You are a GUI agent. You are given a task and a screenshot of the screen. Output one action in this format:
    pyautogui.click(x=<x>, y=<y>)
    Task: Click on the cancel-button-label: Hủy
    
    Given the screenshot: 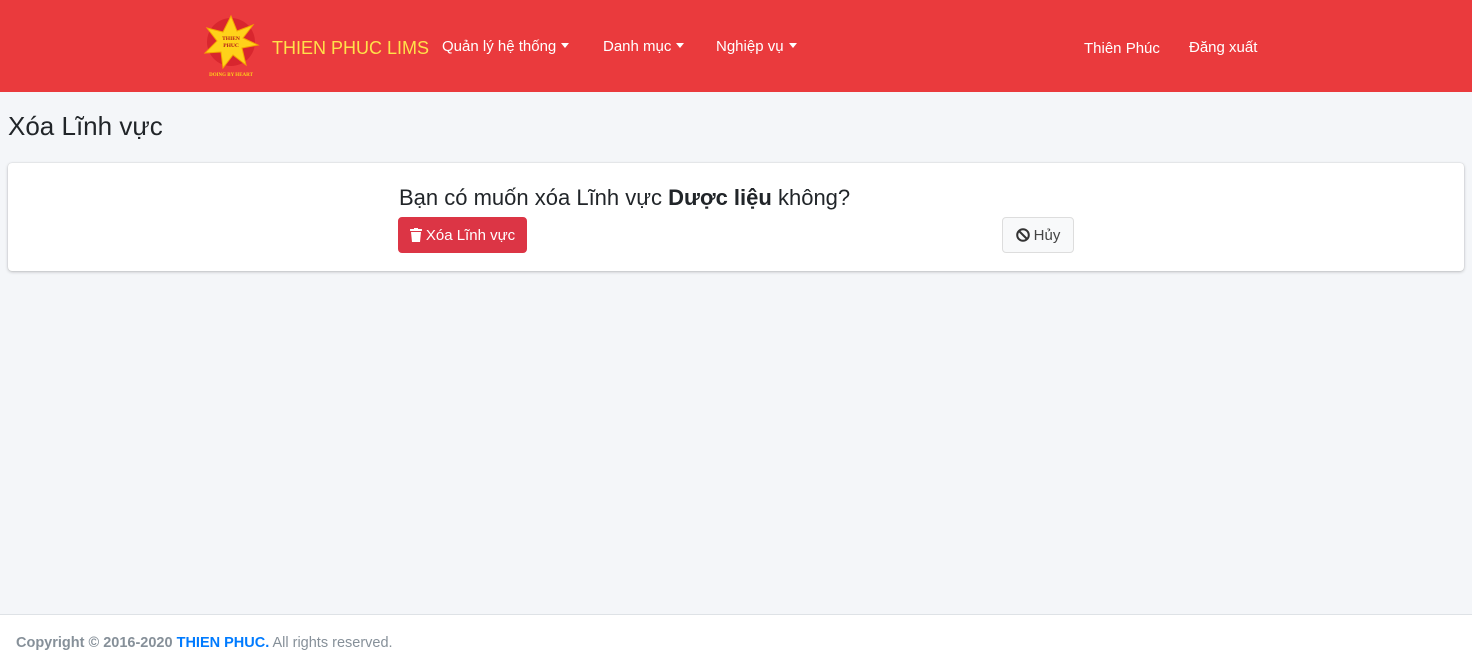 What is the action you would take?
    pyautogui.click(x=1047, y=235)
    